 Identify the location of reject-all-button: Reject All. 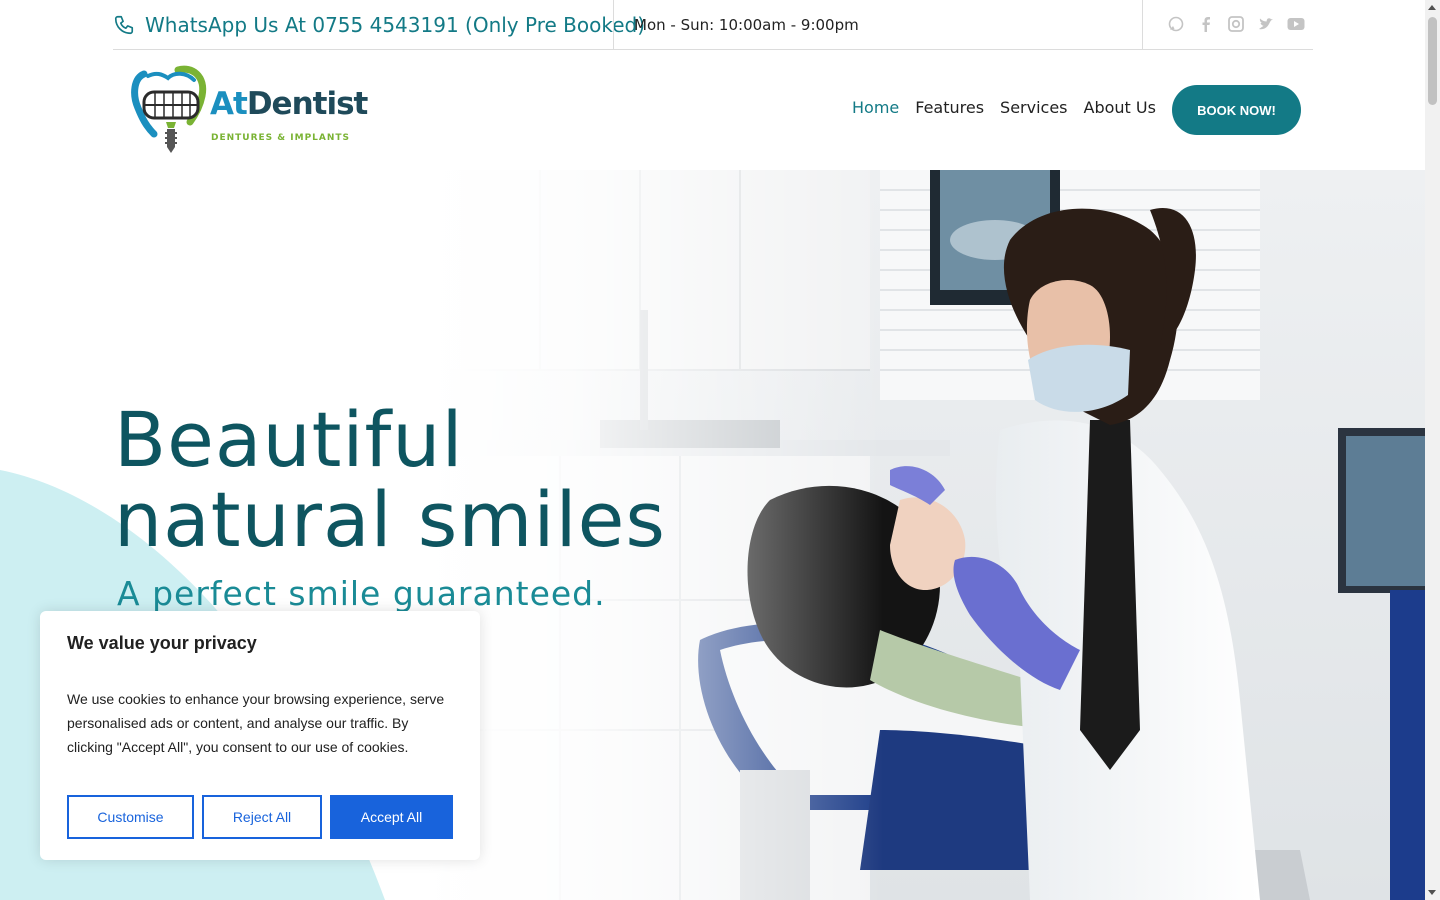
(262, 817).